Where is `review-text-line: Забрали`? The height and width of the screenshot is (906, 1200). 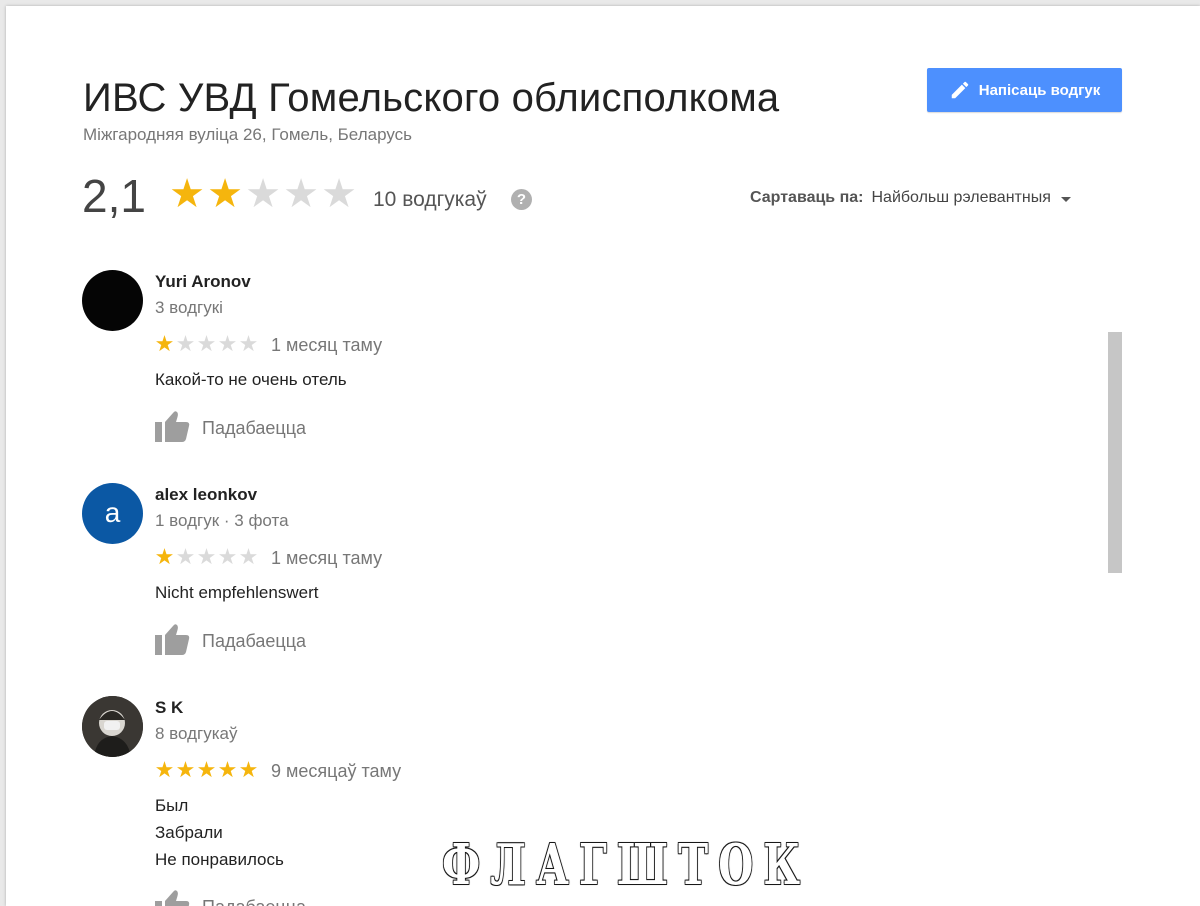
review-text-line: Забрали is located at coordinates (189, 832).